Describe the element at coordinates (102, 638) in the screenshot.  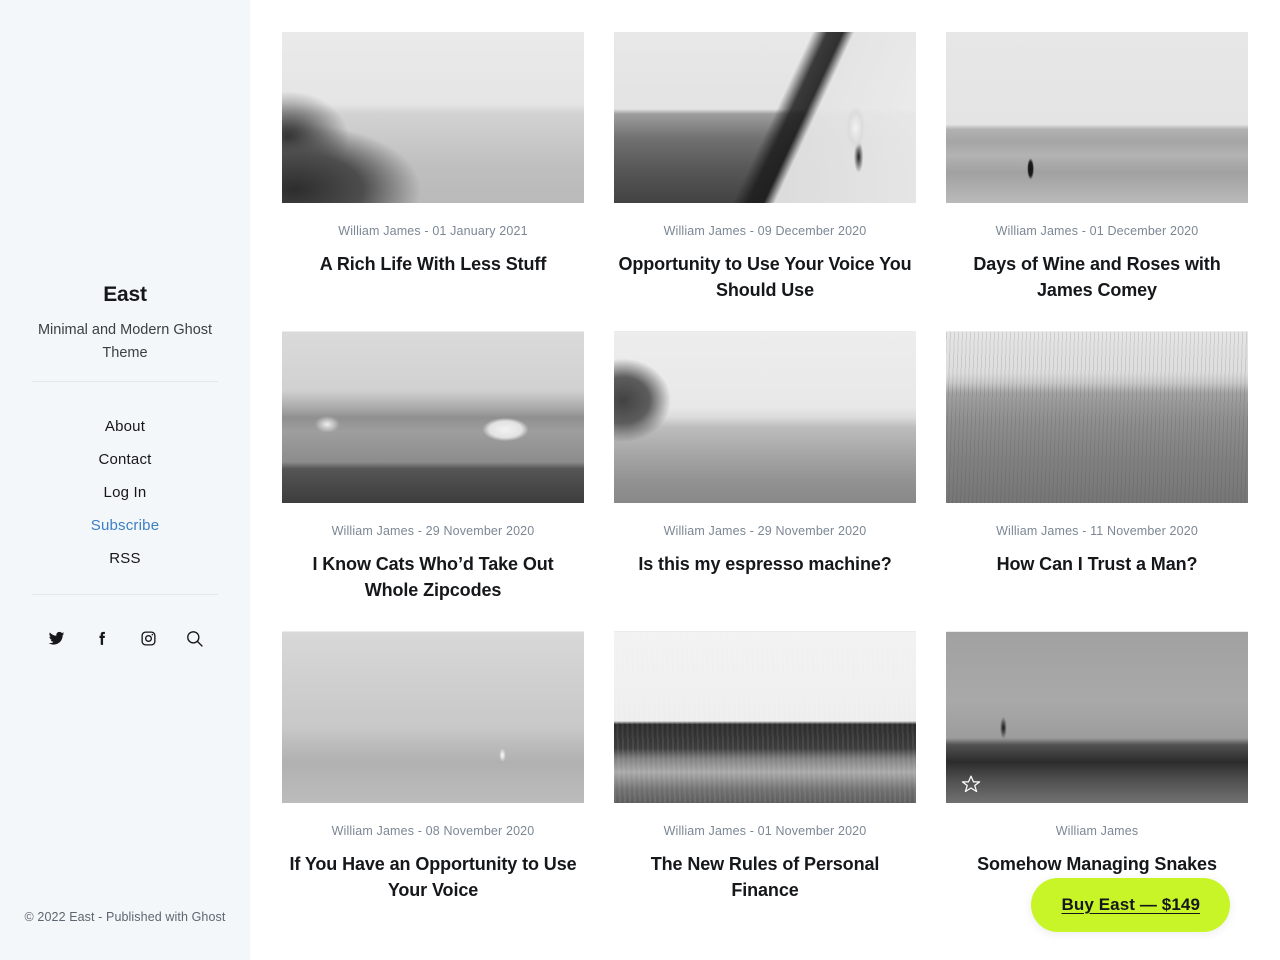
I see `facebook-icon` at that location.